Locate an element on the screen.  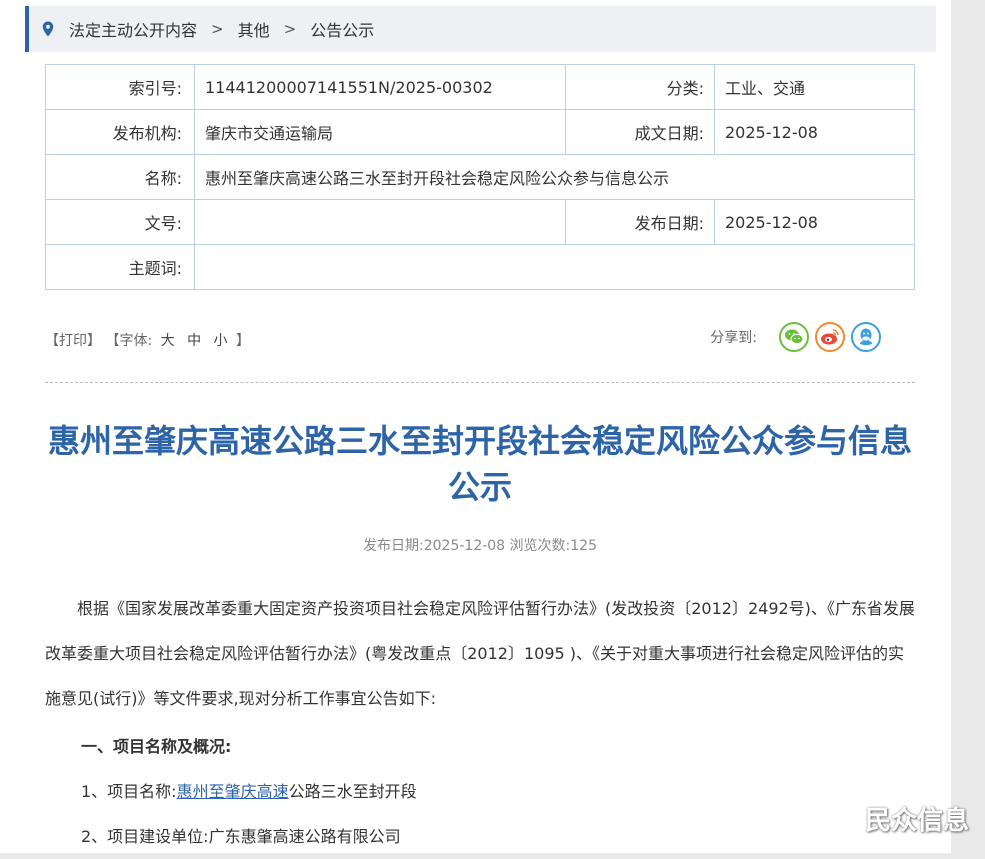
share-bar: 分享到: is located at coordinates (795, 337).